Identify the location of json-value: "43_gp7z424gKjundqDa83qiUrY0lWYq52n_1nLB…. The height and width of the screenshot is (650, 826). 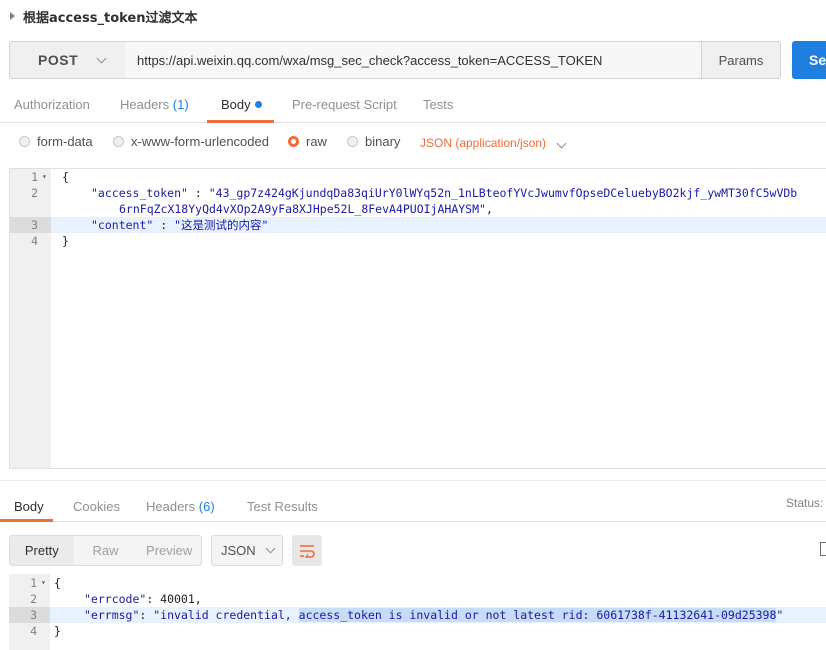
(503, 193).